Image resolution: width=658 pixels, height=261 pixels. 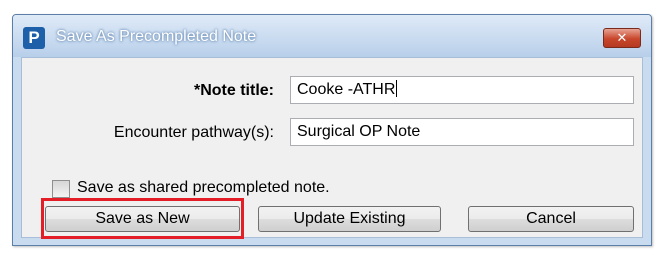 I want to click on close-icon: ✕, so click(x=622, y=37).